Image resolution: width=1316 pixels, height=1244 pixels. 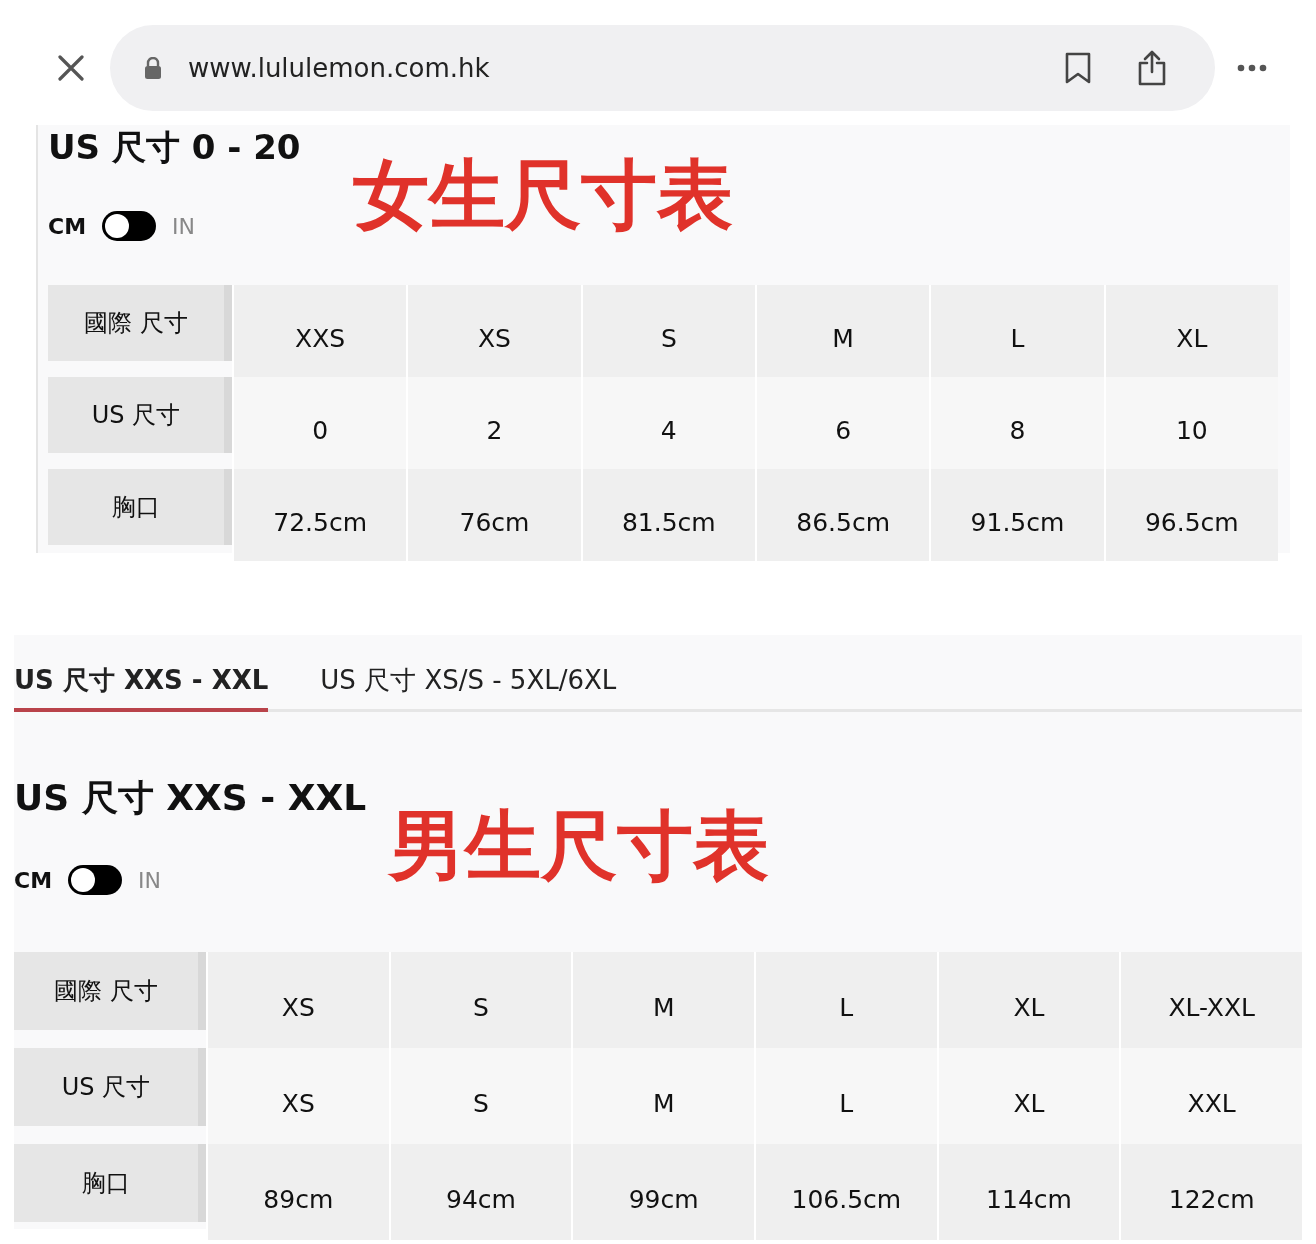 What do you see at coordinates (1028, 1192) in the screenshot?
I see `table-cell: 114cm` at bounding box center [1028, 1192].